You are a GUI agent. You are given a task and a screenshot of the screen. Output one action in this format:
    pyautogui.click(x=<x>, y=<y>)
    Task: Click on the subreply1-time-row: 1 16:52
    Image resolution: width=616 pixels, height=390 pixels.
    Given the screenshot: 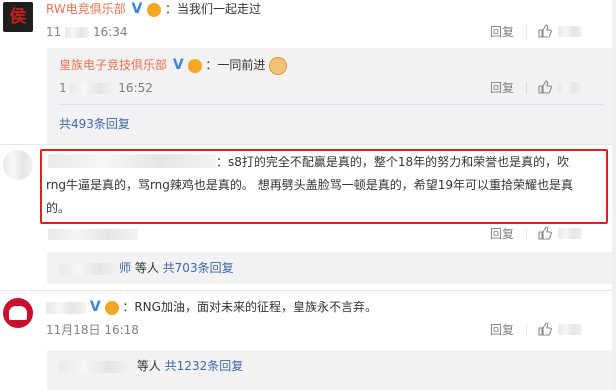 What is the action you would take?
    pyautogui.click(x=106, y=88)
    